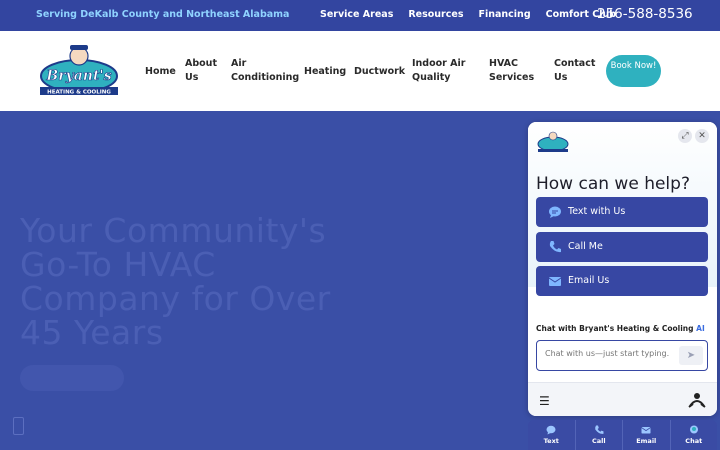 Image resolution: width=720 pixels, height=450 pixels. What do you see at coordinates (694, 441) in the screenshot?
I see `tab-chat-label: Chat` at bounding box center [694, 441].